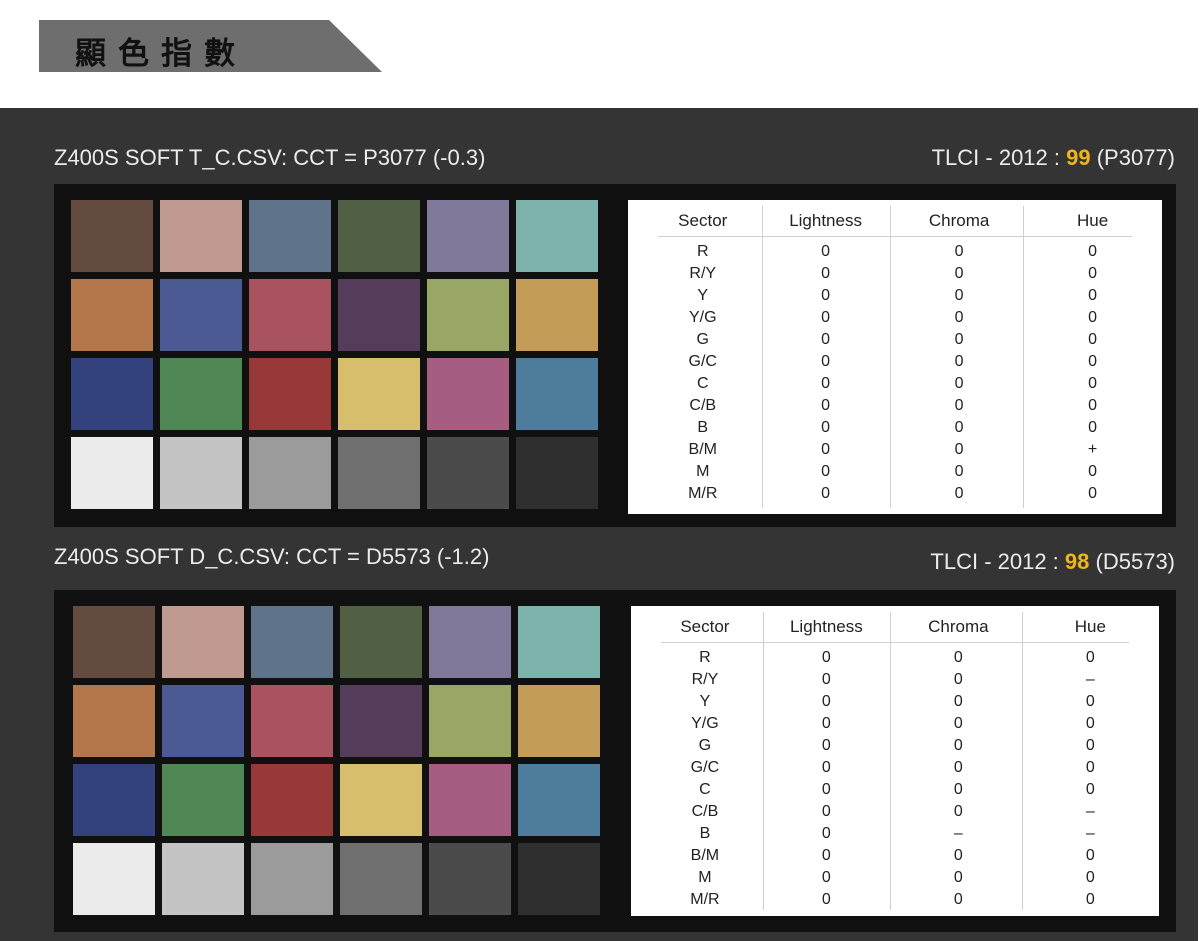 The image size is (1200, 941). Describe the element at coordinates (895, 385) in the screenshot. I see `table-row: C 0 0 0` at that location.